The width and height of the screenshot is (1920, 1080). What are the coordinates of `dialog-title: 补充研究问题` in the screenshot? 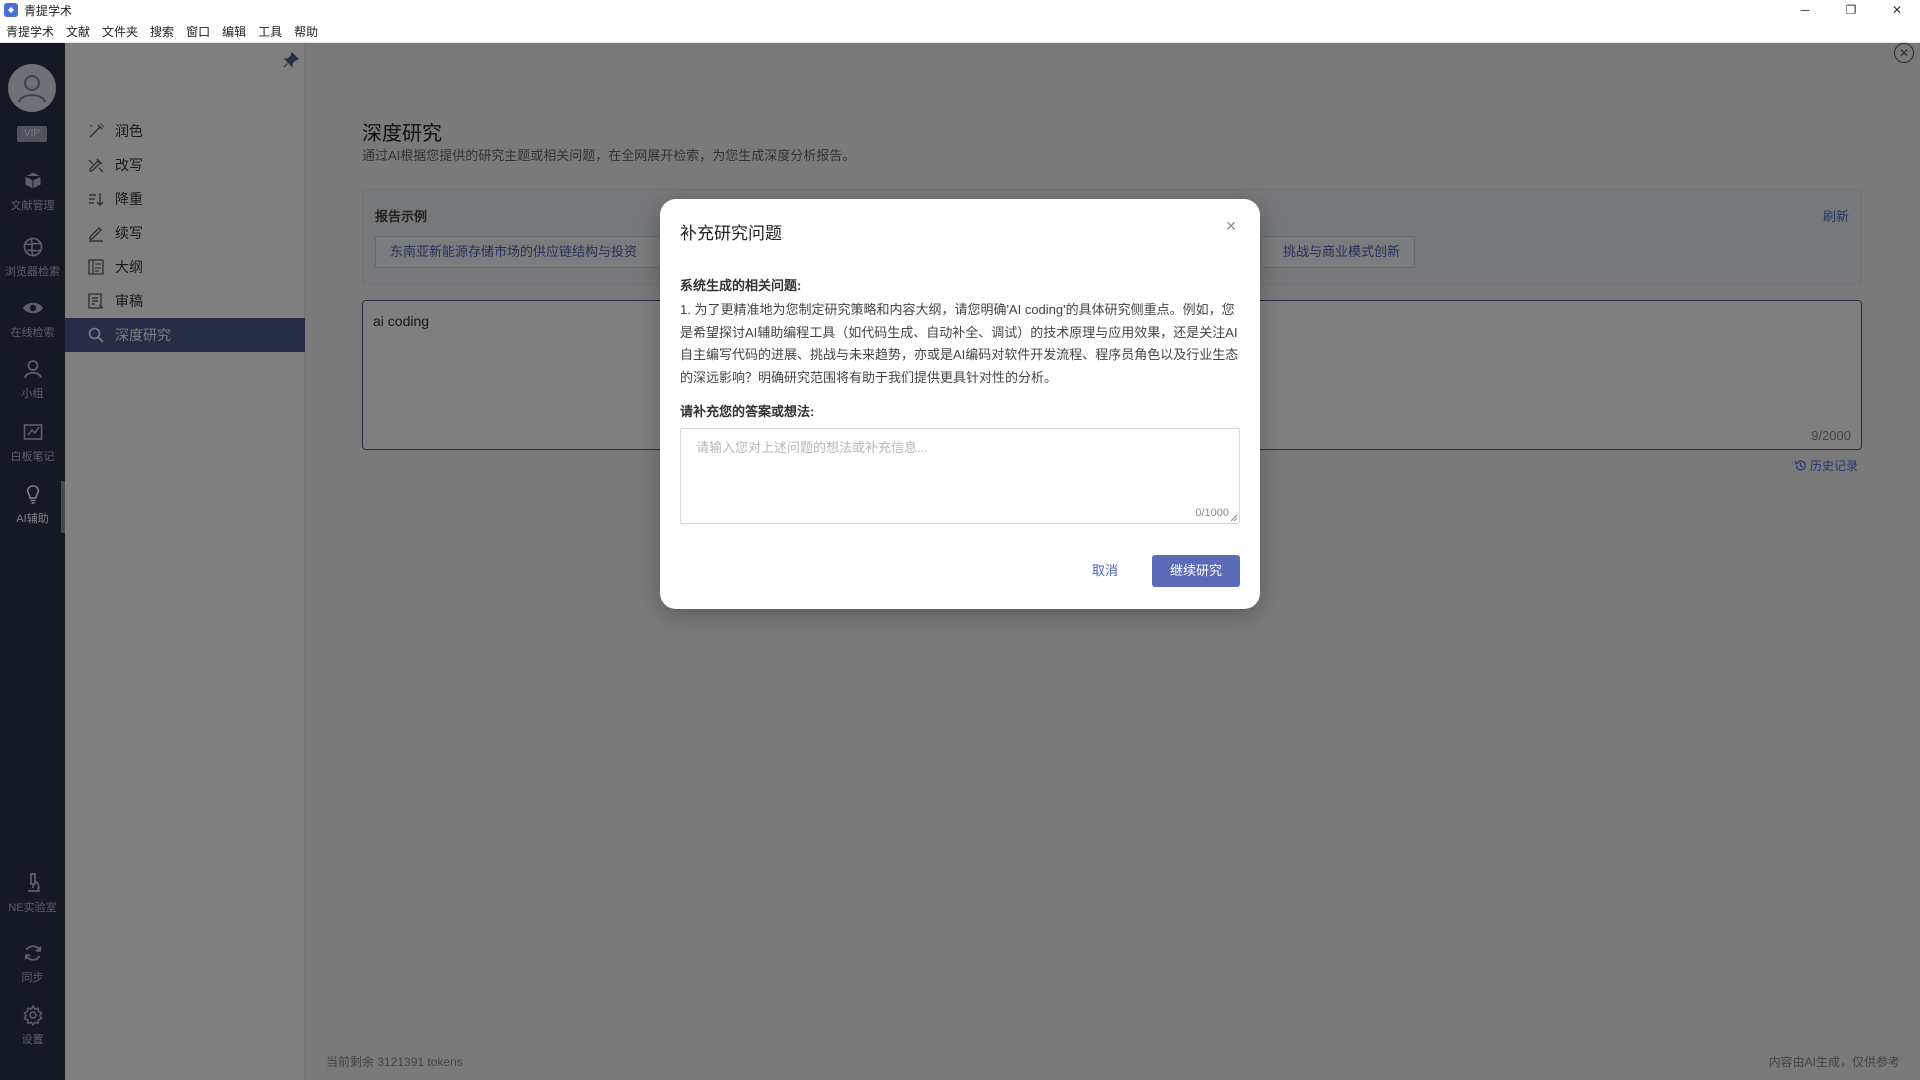 It's located at (731, 233).